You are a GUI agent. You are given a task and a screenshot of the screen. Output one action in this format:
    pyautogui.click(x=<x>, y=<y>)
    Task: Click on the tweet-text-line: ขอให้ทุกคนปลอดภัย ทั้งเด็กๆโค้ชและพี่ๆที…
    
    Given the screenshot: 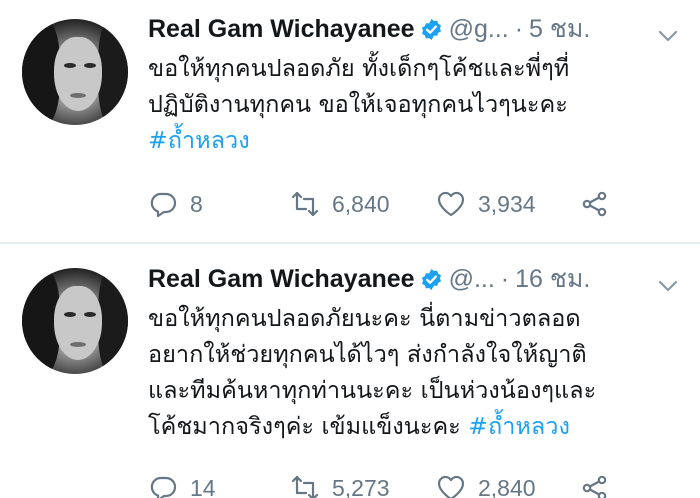 What is the action you would take?
    pyautogui.click(x=359, y=68)
    